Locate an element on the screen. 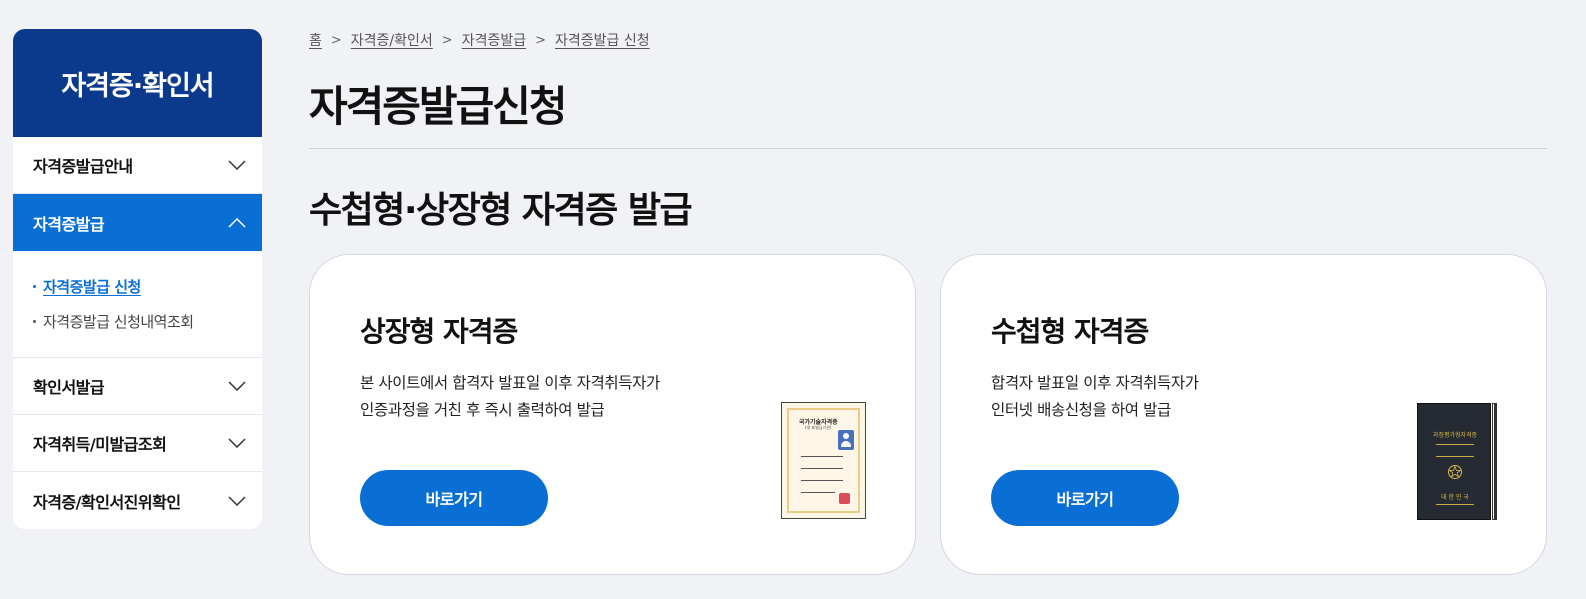 The image size is (1586, 599). breadcrumb: 홈 > 자격증/확인서 > 자격증발급 > 자격증발급 신청 is located at coordinates (479, 40).